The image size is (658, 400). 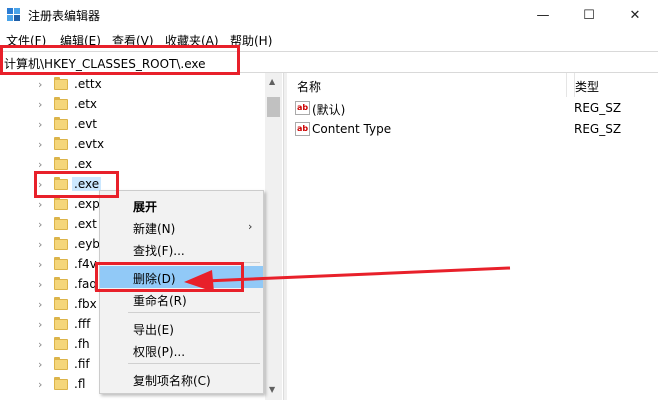 What do you see at coordinates (347, 279) in the screenshot?
I see `annotation-arrow-icon` at bounding box center [347, 279].